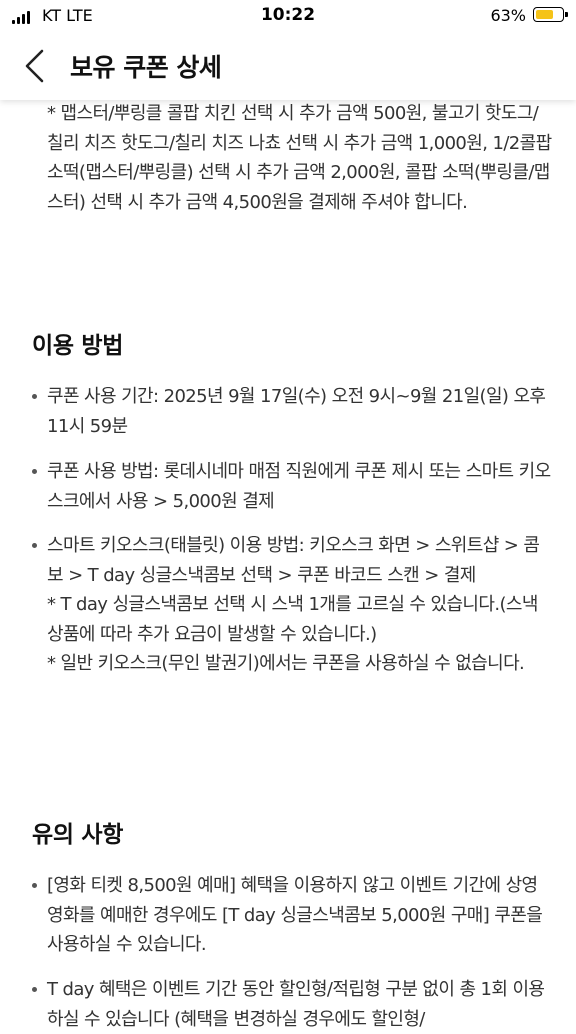 Image resolution: width=576 pixels, height=1034 pixels. I want to click on back-button, so click(37, 66).